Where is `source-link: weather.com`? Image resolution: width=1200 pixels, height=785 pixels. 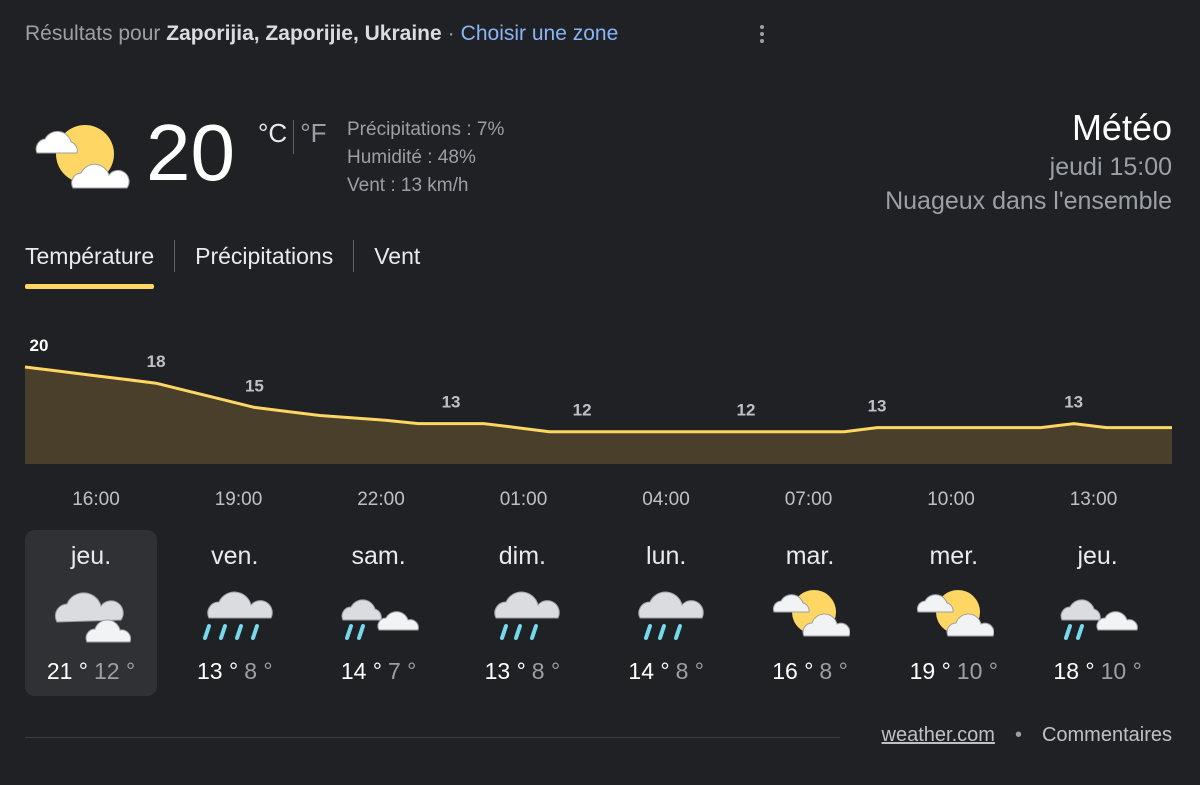 source-link: weather.com is located at coordinates (938, 735).